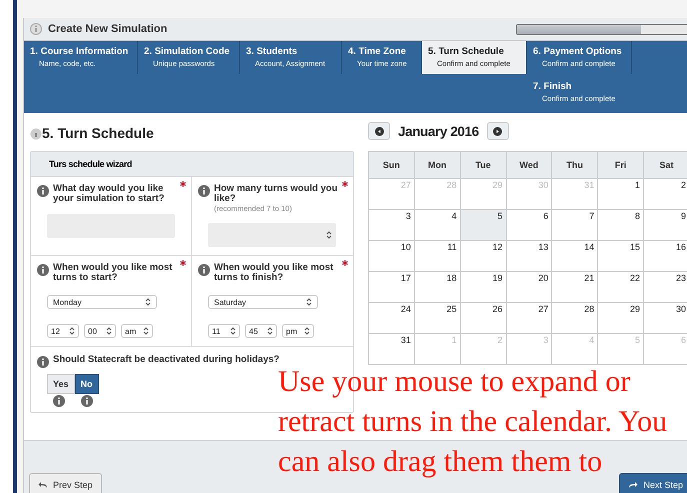  I want to click on toggle-option: No, so click(86, 384).